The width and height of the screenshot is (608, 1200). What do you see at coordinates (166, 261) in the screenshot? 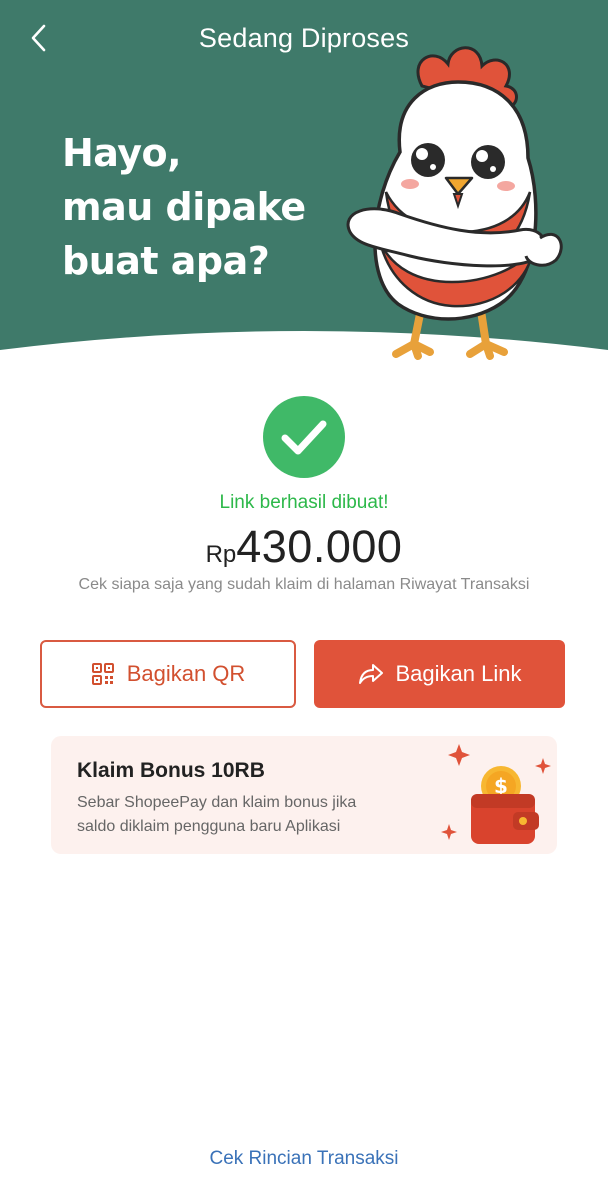
I see `headline-line-3: buat apa?` at bounding box center [166, 261].